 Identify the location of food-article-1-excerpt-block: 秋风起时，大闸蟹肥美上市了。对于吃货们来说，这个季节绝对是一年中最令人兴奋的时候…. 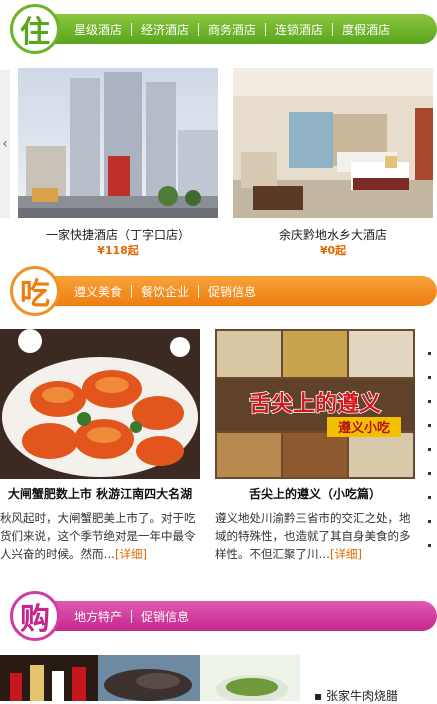
(100, 536).